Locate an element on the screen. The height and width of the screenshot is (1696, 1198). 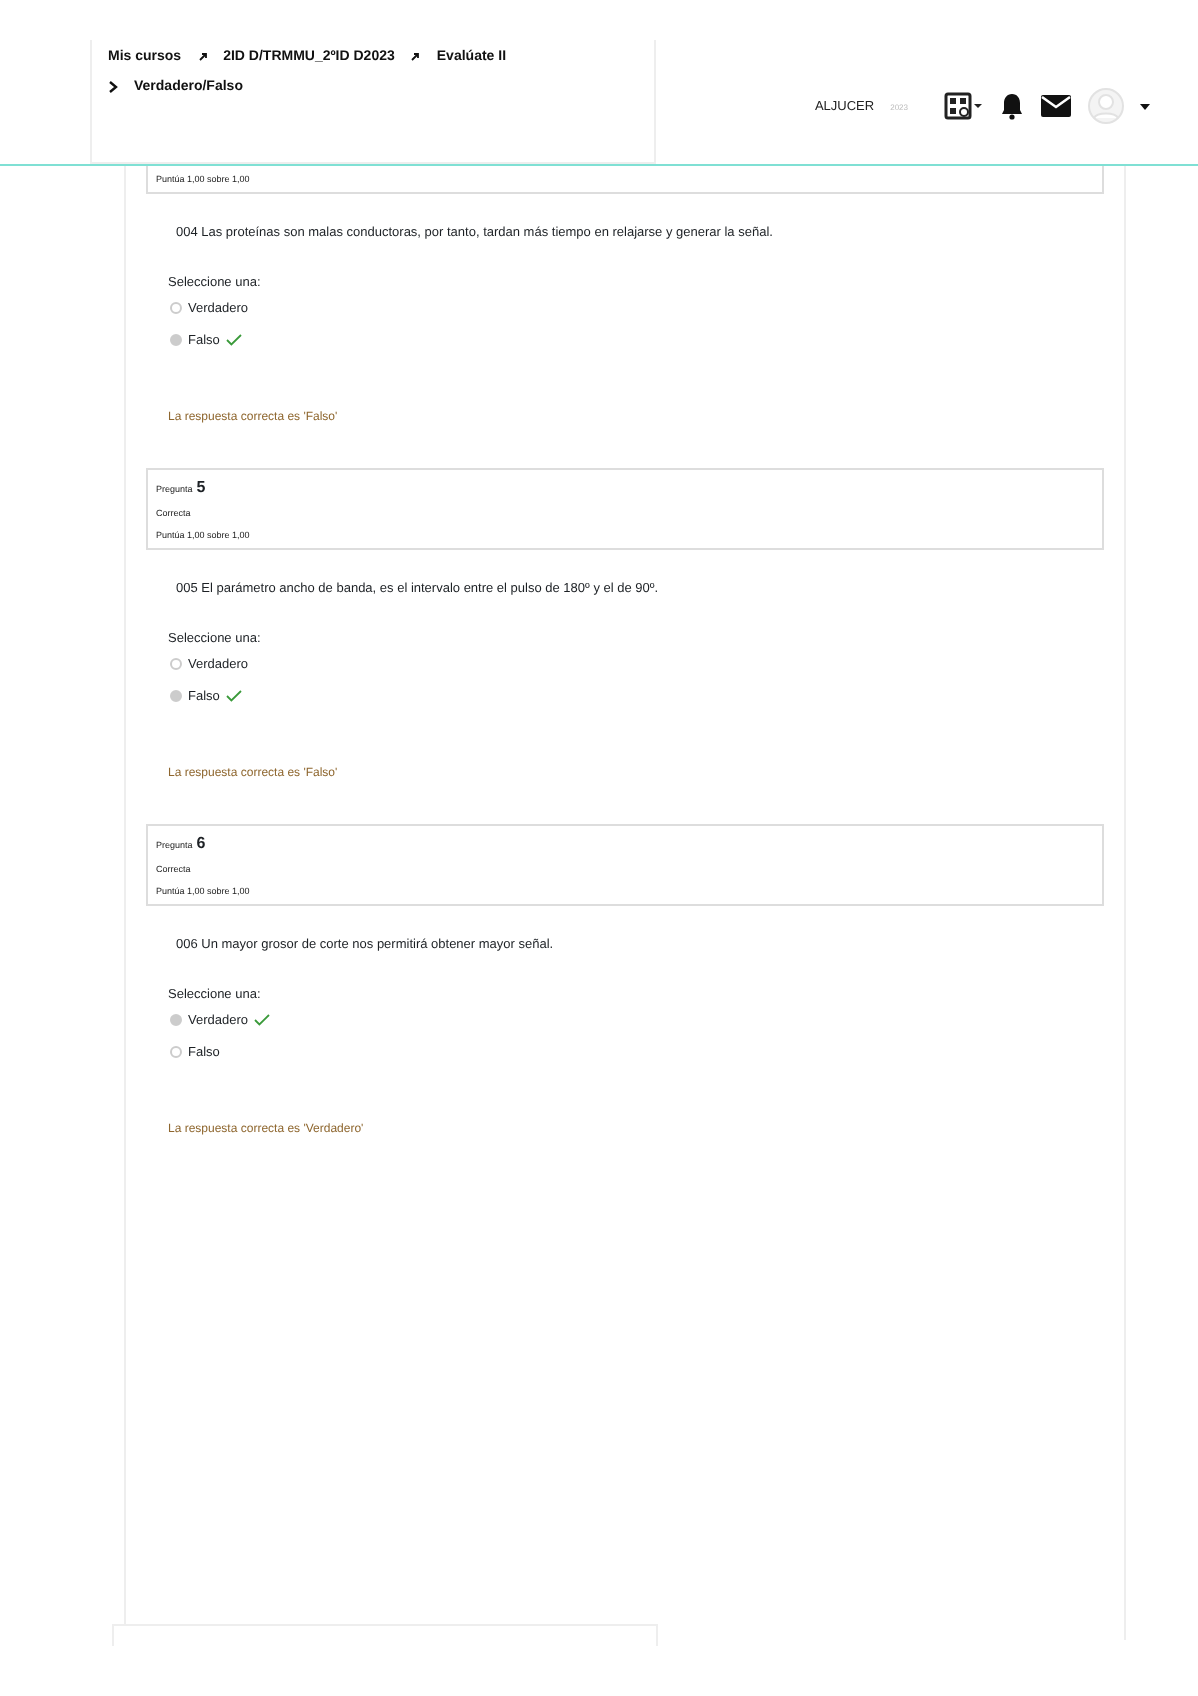
caret-icon is located at coordinates (1145, 106).